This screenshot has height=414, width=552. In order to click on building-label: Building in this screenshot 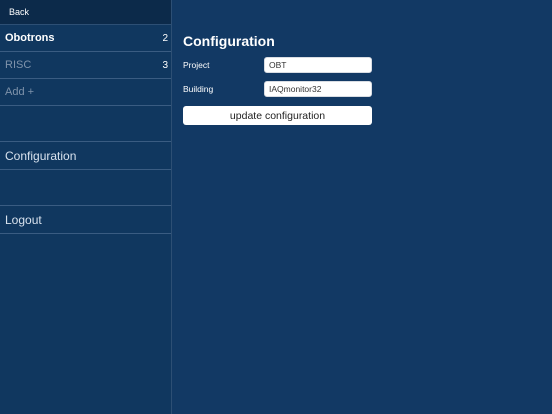, I will do `click(198, 89)`.